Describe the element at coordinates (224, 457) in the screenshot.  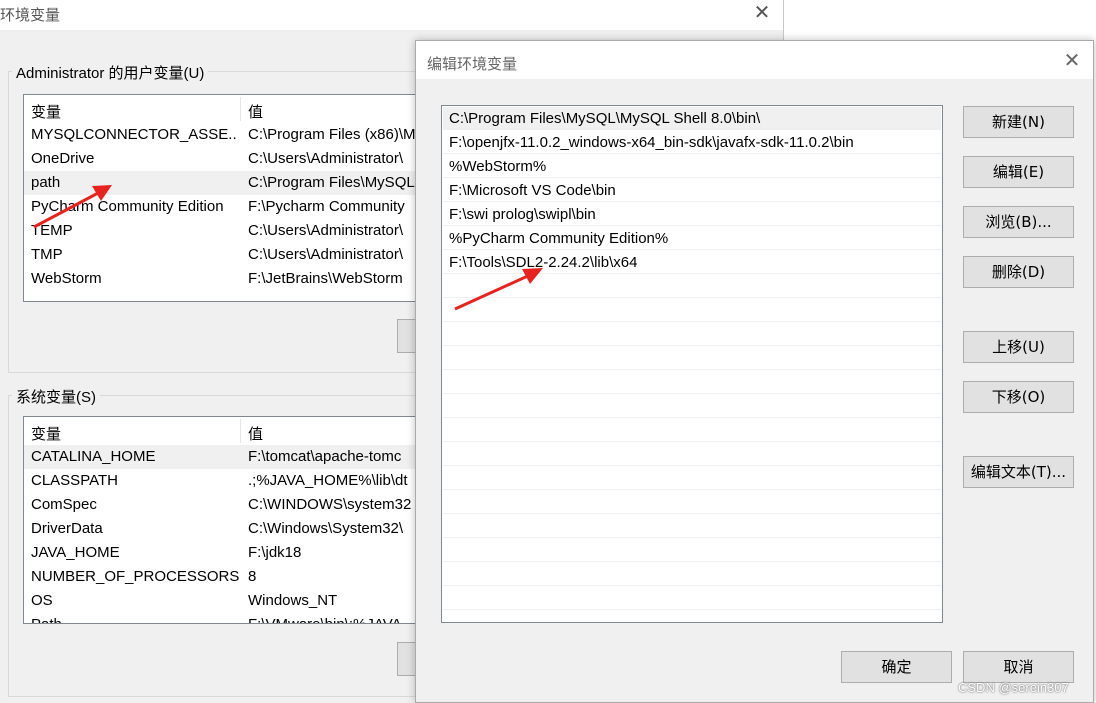
I see `table-row-selected: CATALINA_HOME F:\tomcat\apache-tomc` at that location.